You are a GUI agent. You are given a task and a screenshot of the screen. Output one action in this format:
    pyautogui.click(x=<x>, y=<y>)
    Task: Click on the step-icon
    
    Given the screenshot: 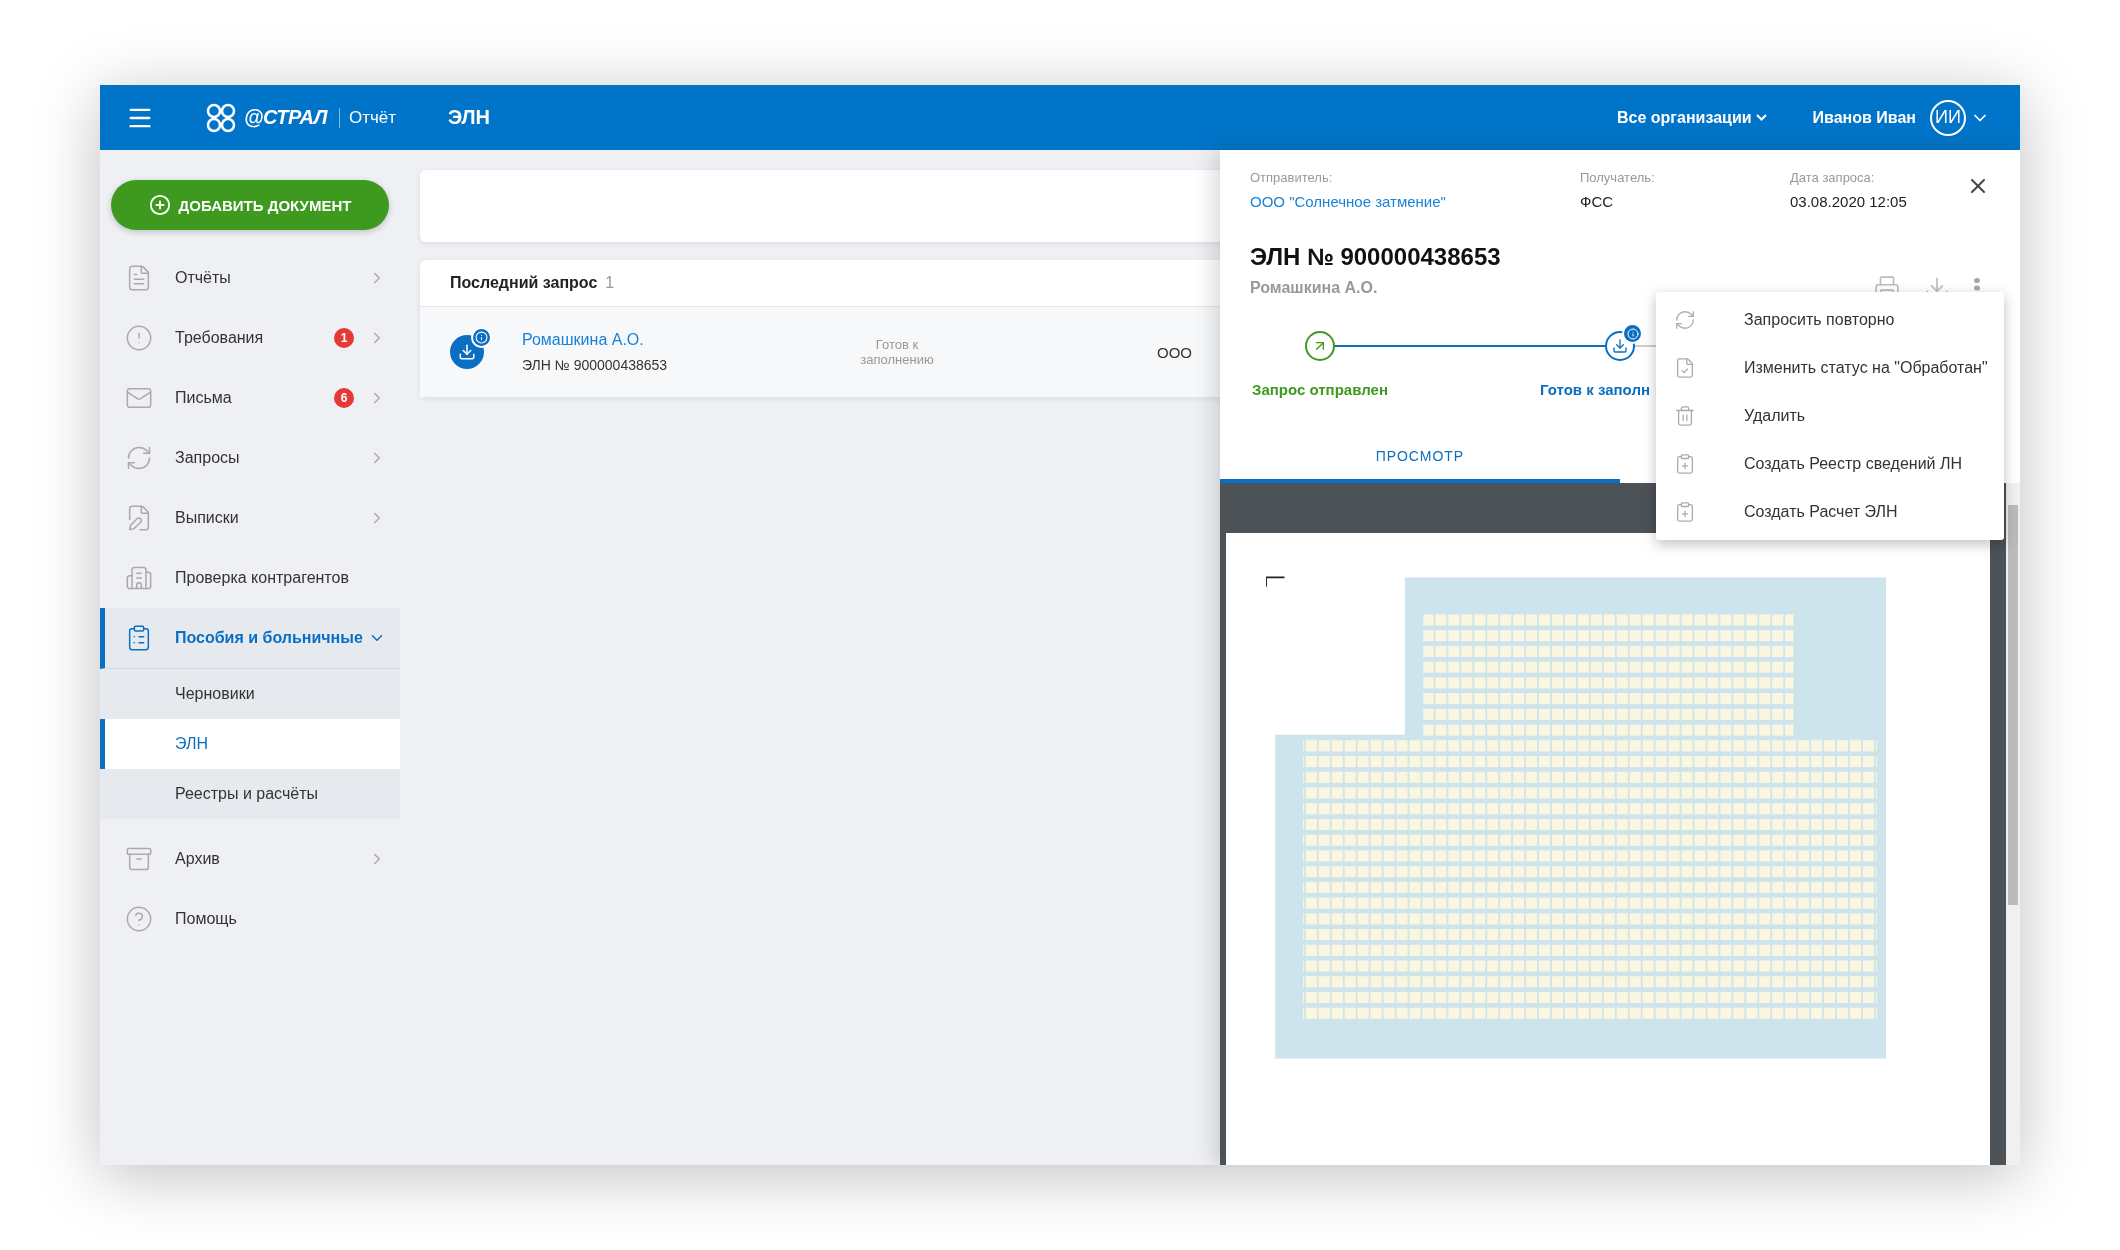 What is the action you would take?
    pyautogui.click(x=1620, y=346)
    